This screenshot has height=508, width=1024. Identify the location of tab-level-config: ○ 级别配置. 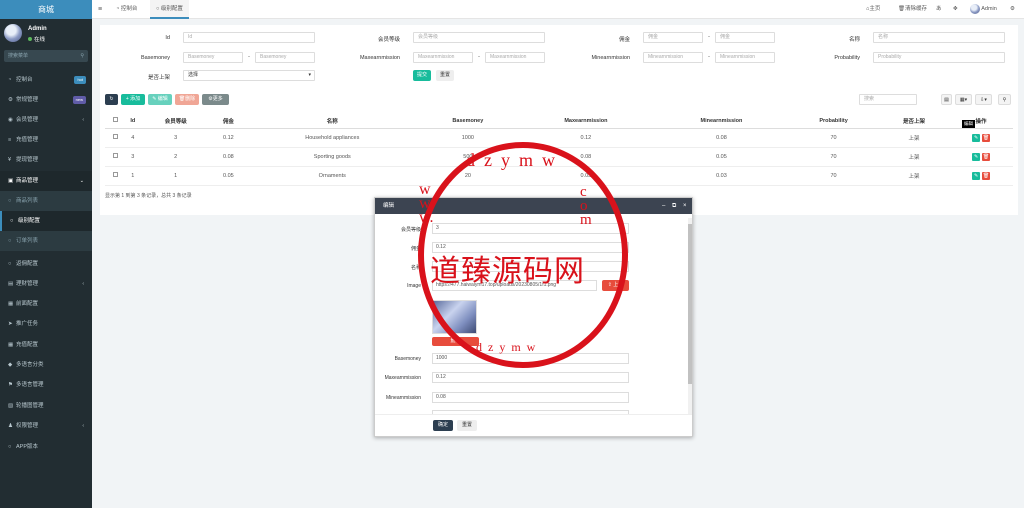
(169, 9).